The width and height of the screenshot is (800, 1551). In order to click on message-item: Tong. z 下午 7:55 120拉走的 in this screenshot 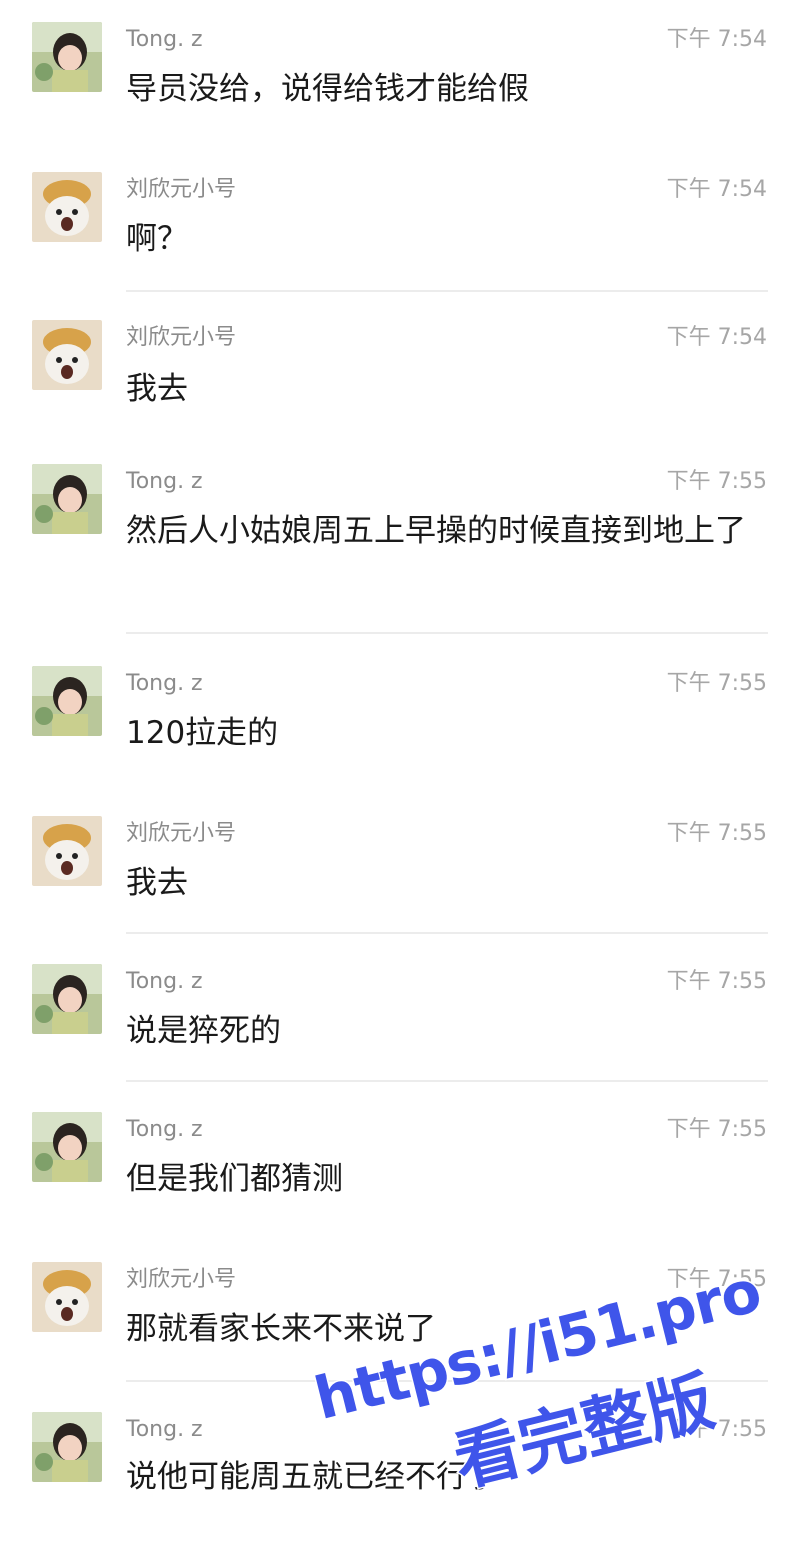, I will do `click(400, 709)`.